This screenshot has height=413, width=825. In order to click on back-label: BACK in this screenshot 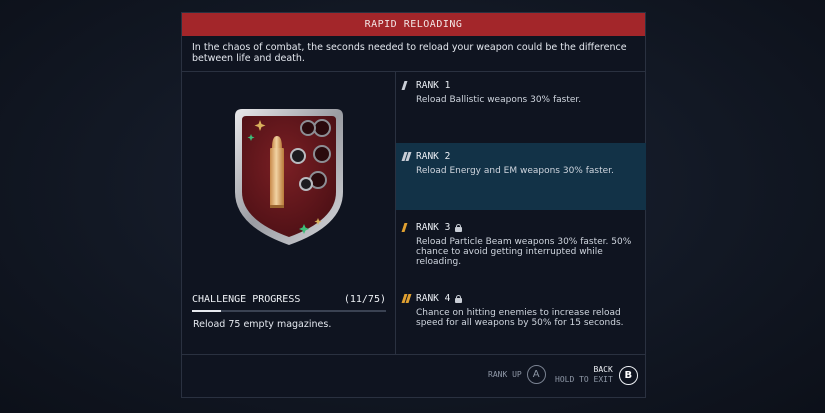, I will do `click(603, 369)`.